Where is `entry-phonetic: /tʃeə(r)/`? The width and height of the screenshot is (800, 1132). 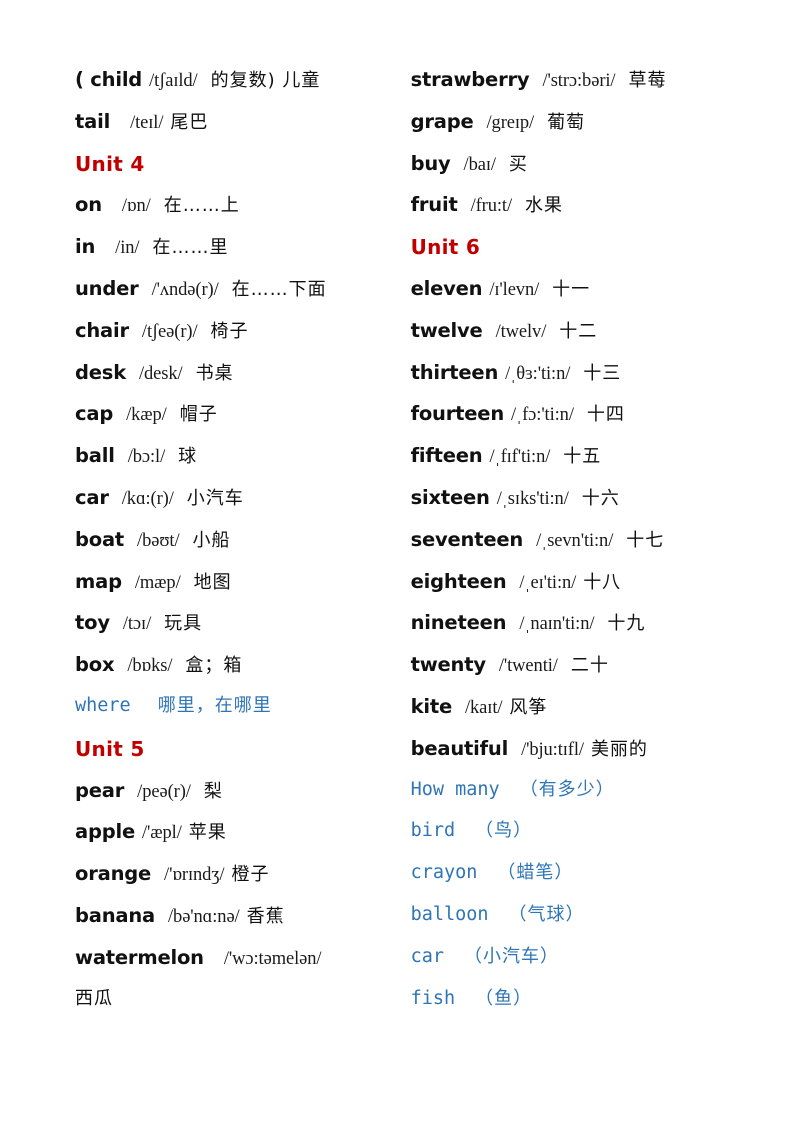
entry-phonetic: /tʃeə(r)/ is located at coordinates (169, 331).